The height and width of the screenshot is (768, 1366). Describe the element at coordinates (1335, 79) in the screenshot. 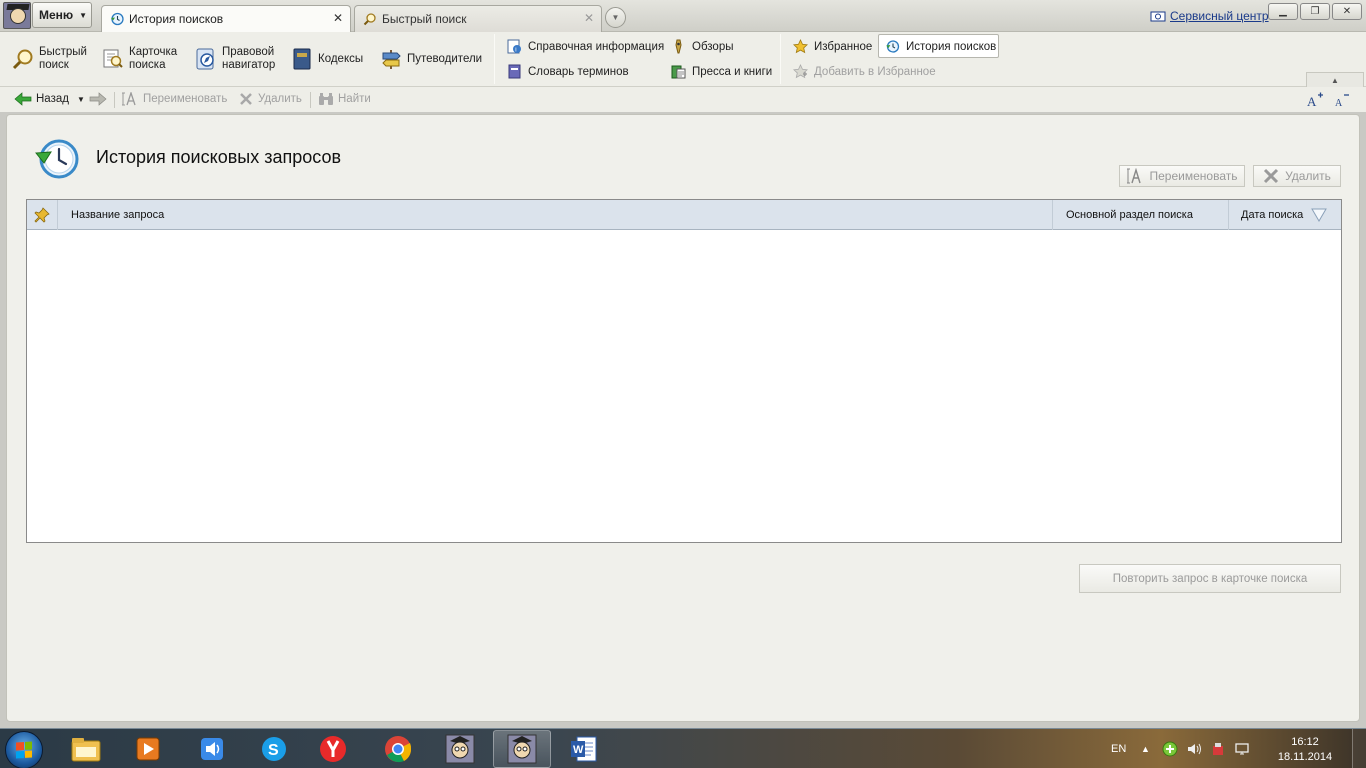

I see `collapse-ribbon-button: ▲` at that location.